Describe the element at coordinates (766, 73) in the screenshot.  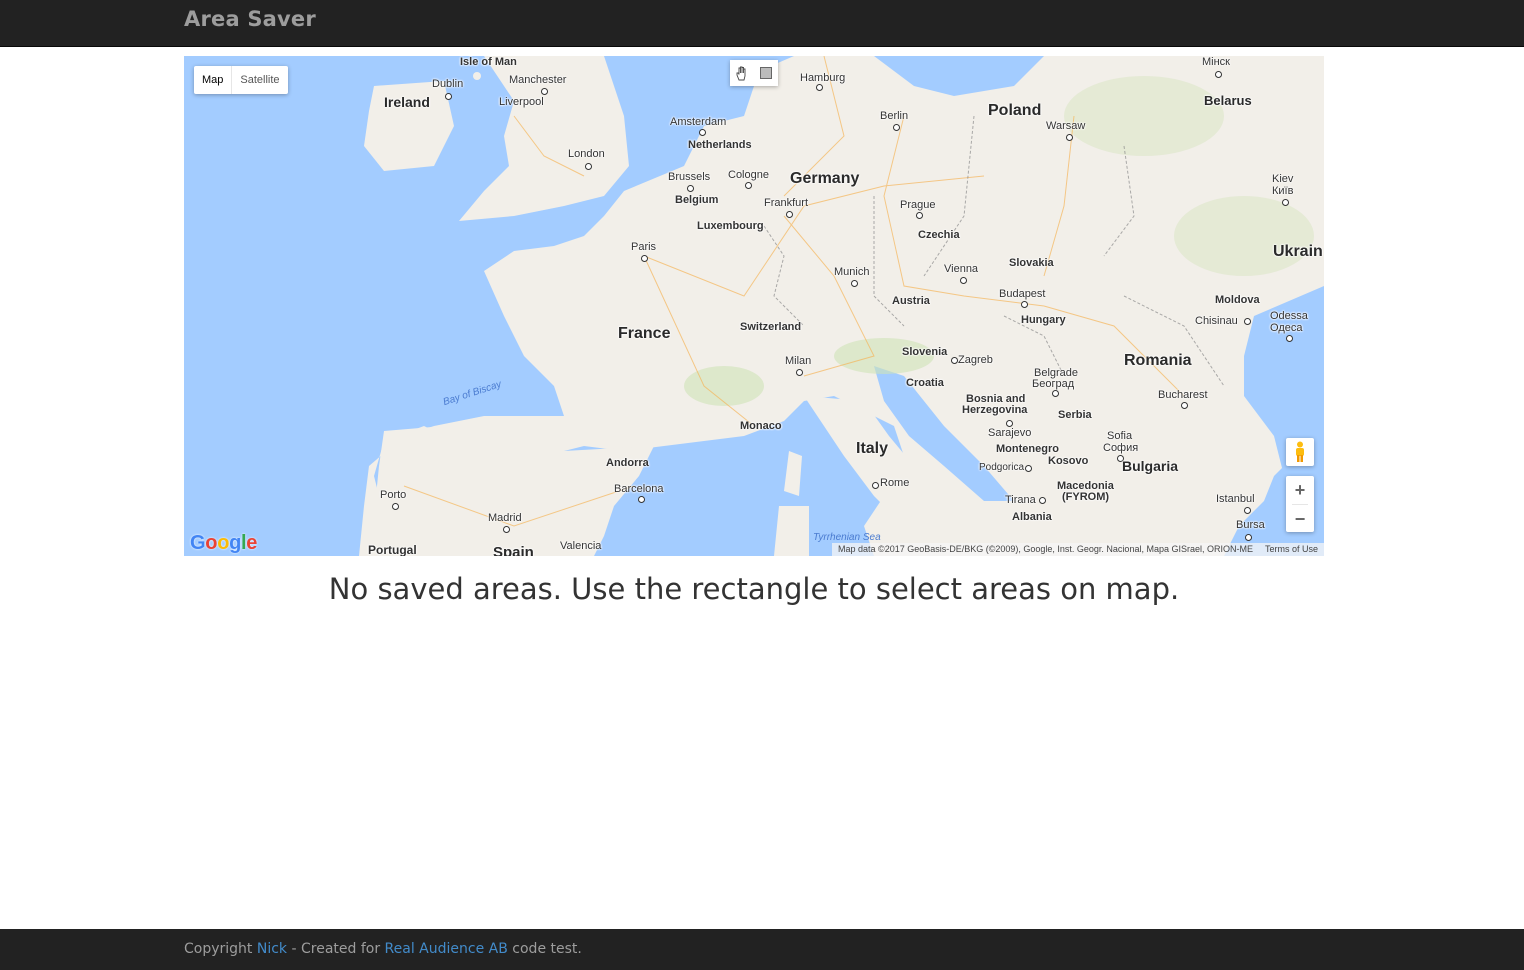
I see `rectangle-icon` at that location.